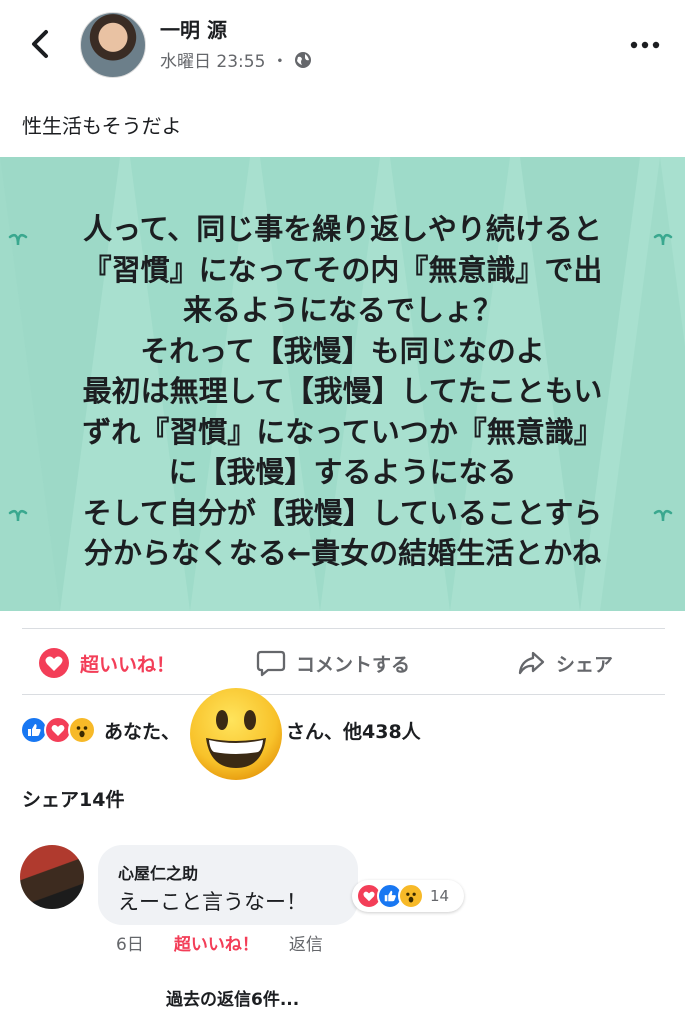 The width and height of the screenshot is (685, 1024). I want to click on quote-line: に【我慢】するようになる, so click(342, 472).